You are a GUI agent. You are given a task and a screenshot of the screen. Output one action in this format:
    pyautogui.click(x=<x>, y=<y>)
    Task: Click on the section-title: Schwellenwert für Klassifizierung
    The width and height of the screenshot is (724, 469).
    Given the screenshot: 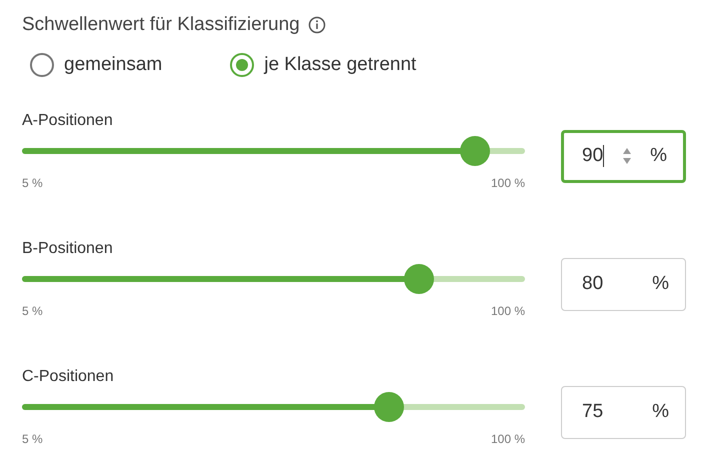 What is the action you would take?
    pyautogui.click(x=161, y=25)
    